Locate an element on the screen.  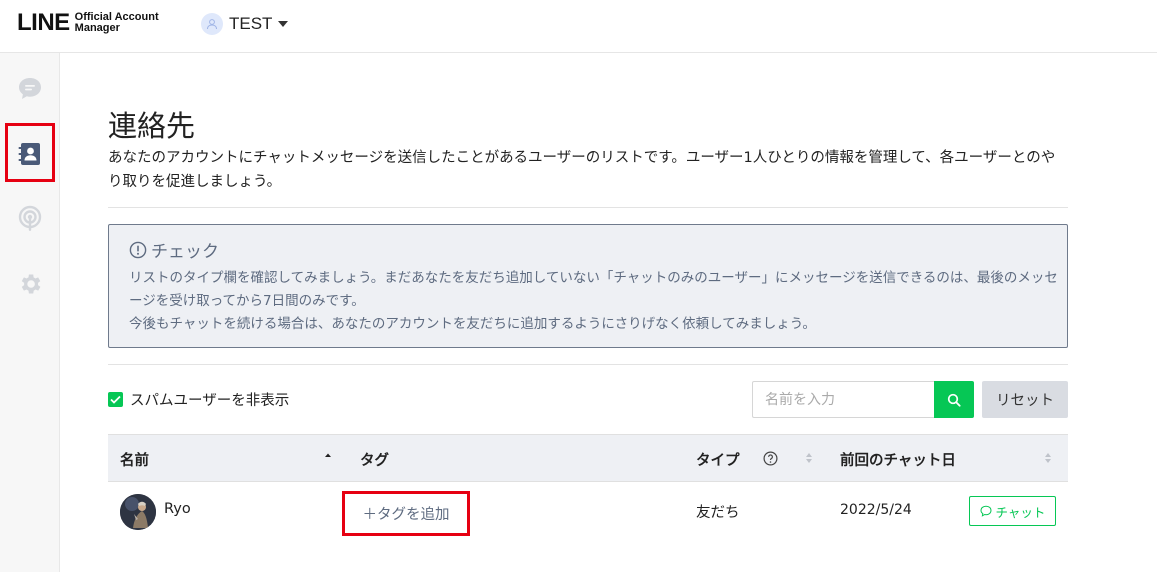
chat-button-label: チャット is located at coordinates (1020, 512).